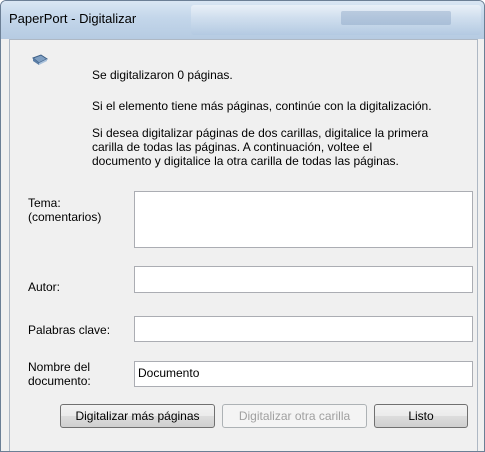 This screenshot has width=485, height=452. What do you see at coordinates (294, 416) in the screenshot?
I see `scan-other-side-button: Digitalizar otra carilla` at bounding box center [294, 416].